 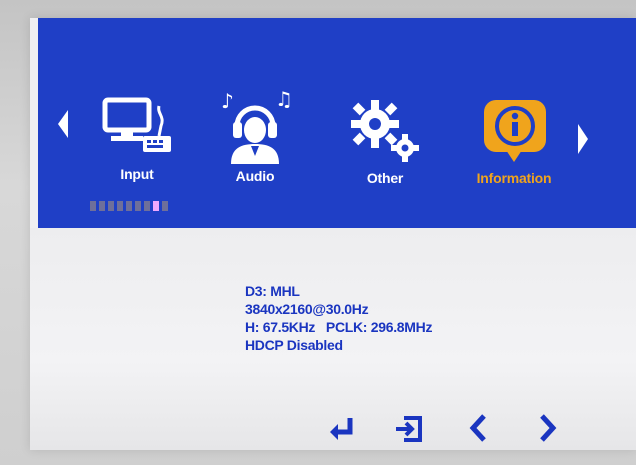 What do you see at coordinates (136, 124) in the screenshot?
I see `computer-keyboard-icon` at bounding box center [136, 124].